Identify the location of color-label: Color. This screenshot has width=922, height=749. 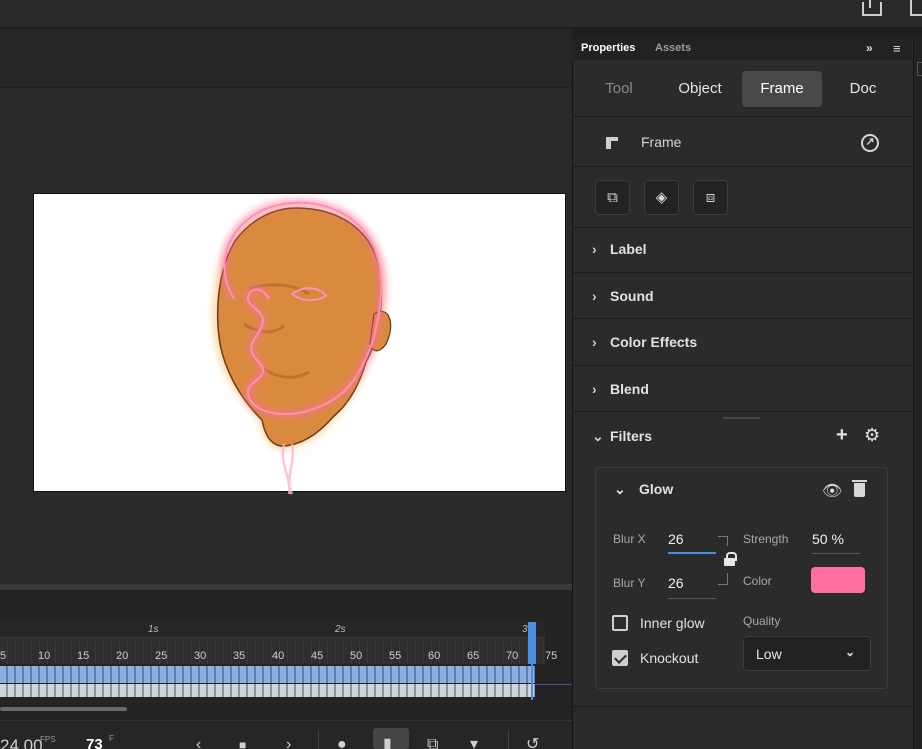
(757, 581).